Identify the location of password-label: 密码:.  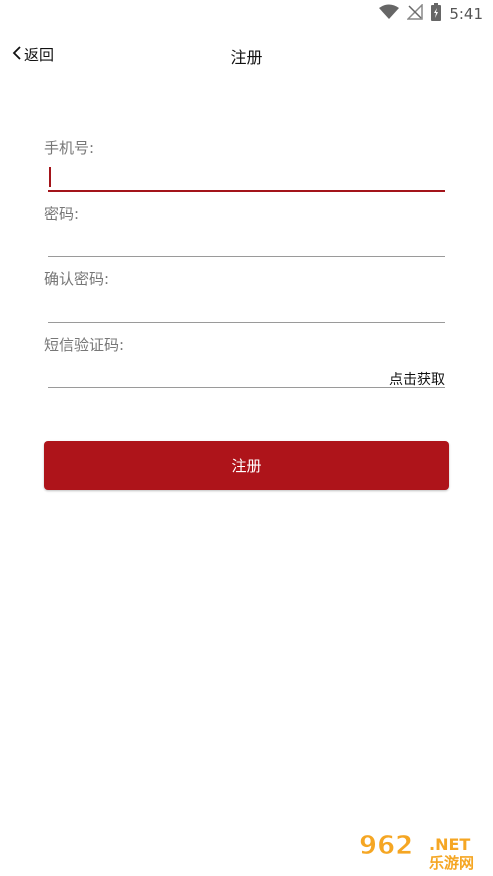
(62, 214).